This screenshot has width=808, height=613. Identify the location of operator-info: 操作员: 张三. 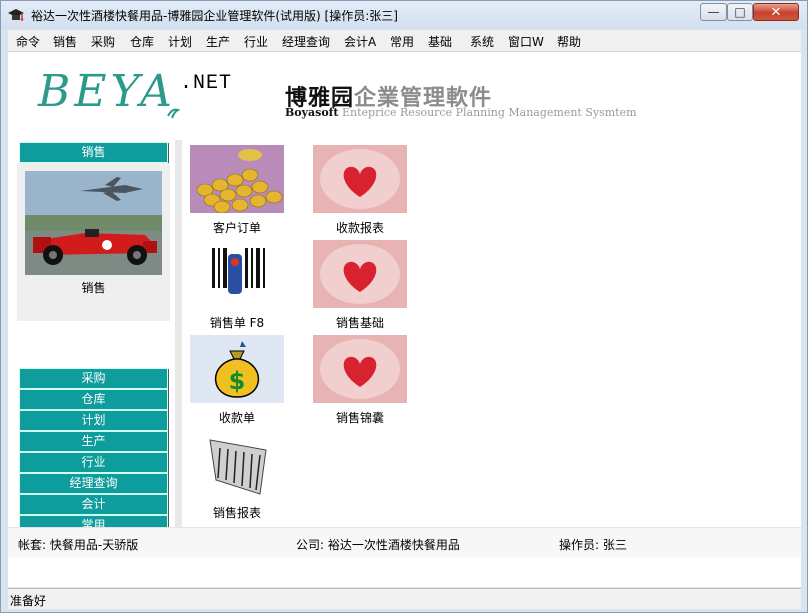
(593, 545).